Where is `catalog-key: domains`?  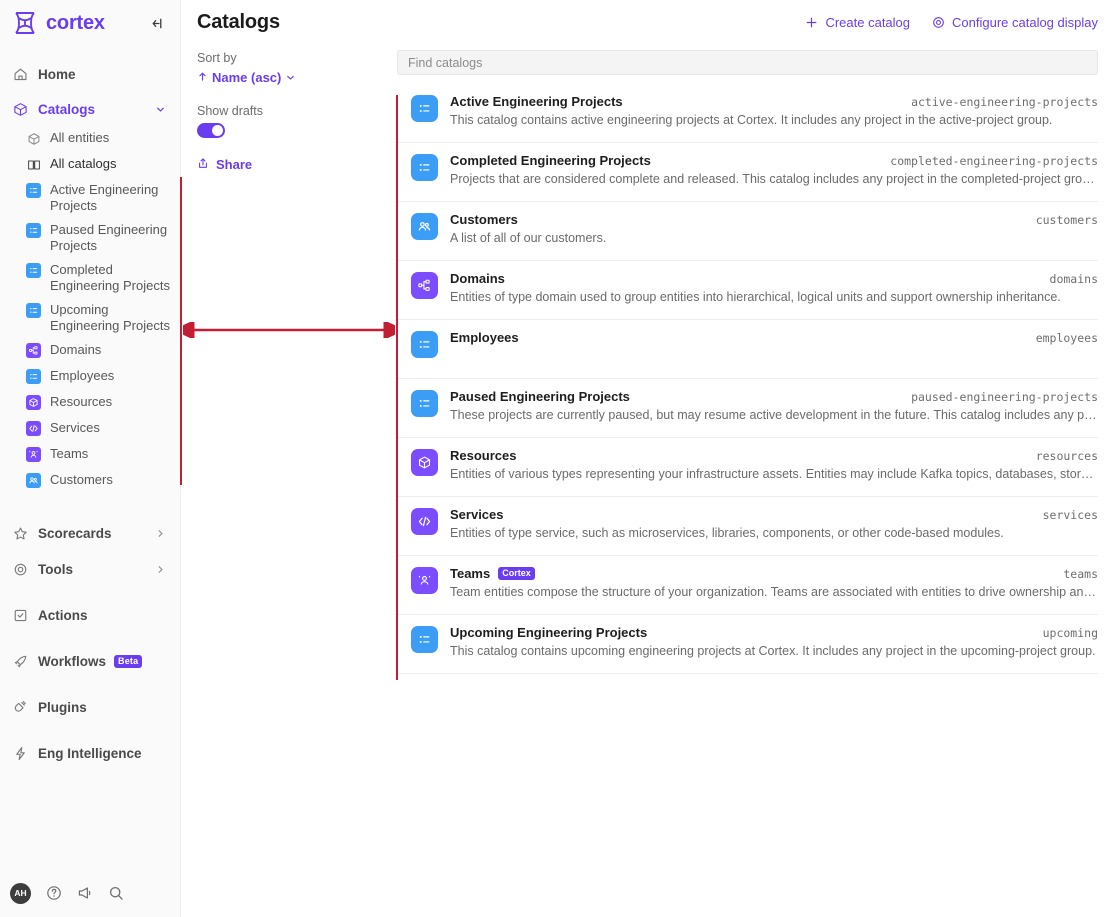 catalog-key: domains is located at coordinates (1073, 279).